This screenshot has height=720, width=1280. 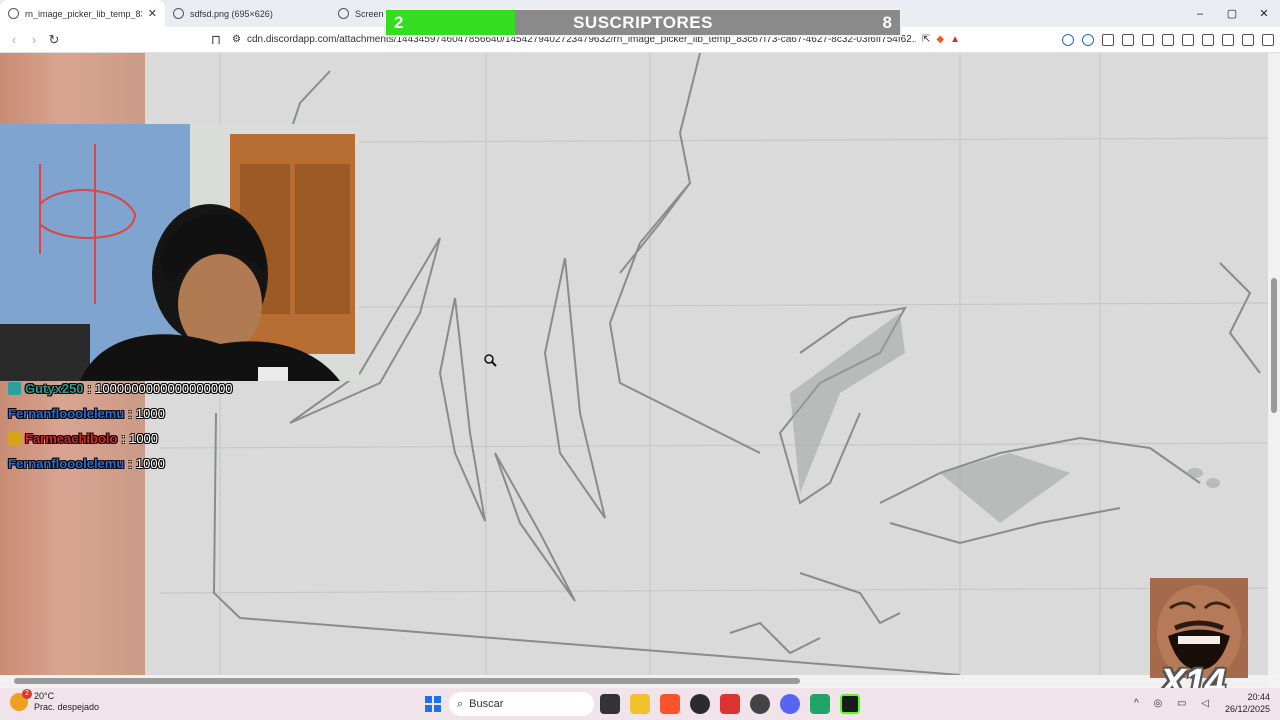 I want to click on webcam-image, so click(x=179, y=252).